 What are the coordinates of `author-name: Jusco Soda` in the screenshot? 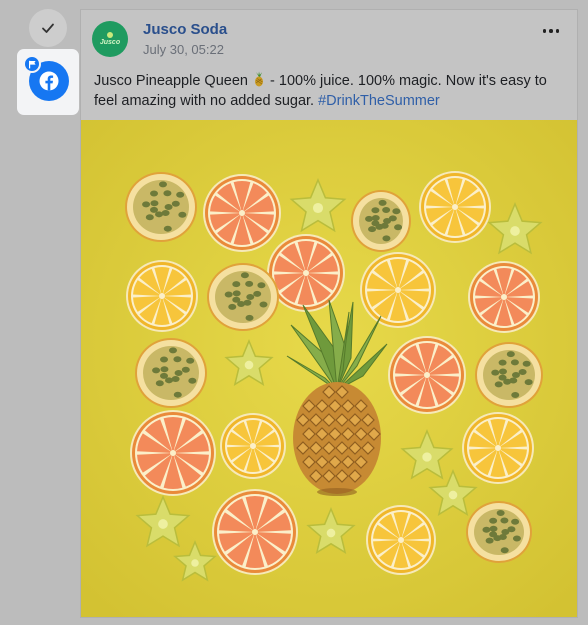 It's located at (185, 29).